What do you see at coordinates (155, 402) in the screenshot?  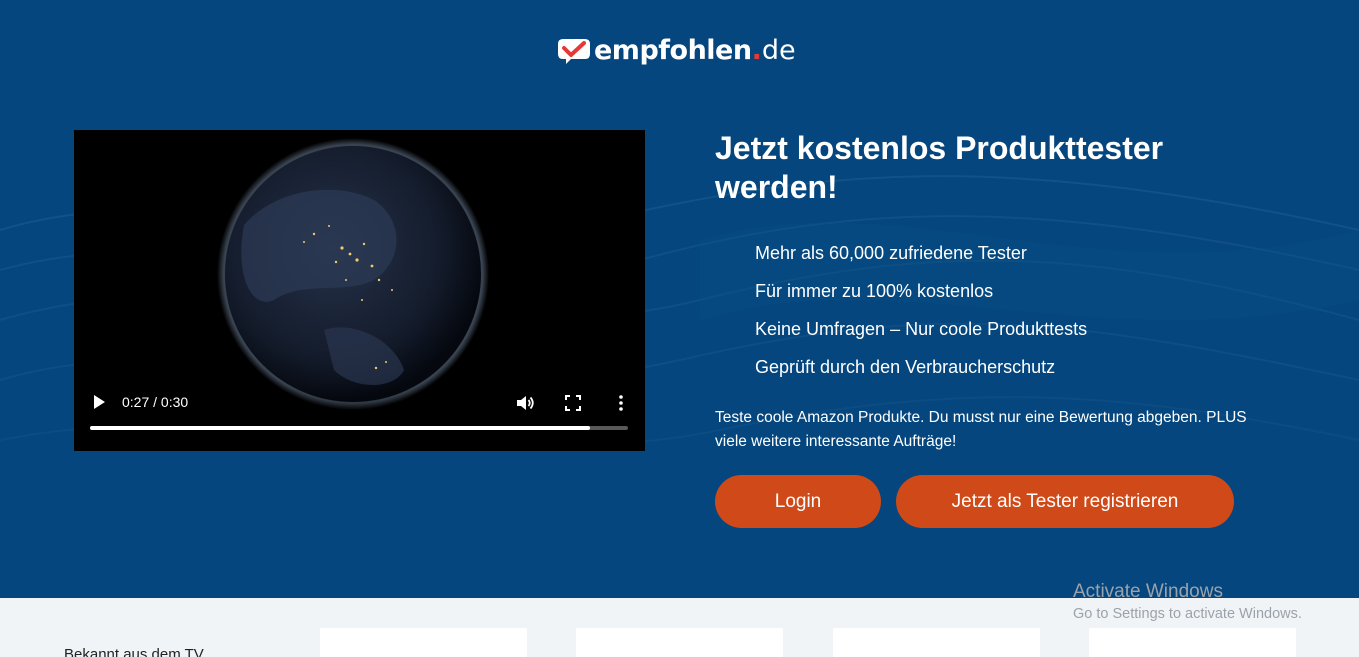 I see `video-time-display: 0:27 / 0:30` at bounding box center [155, 402].